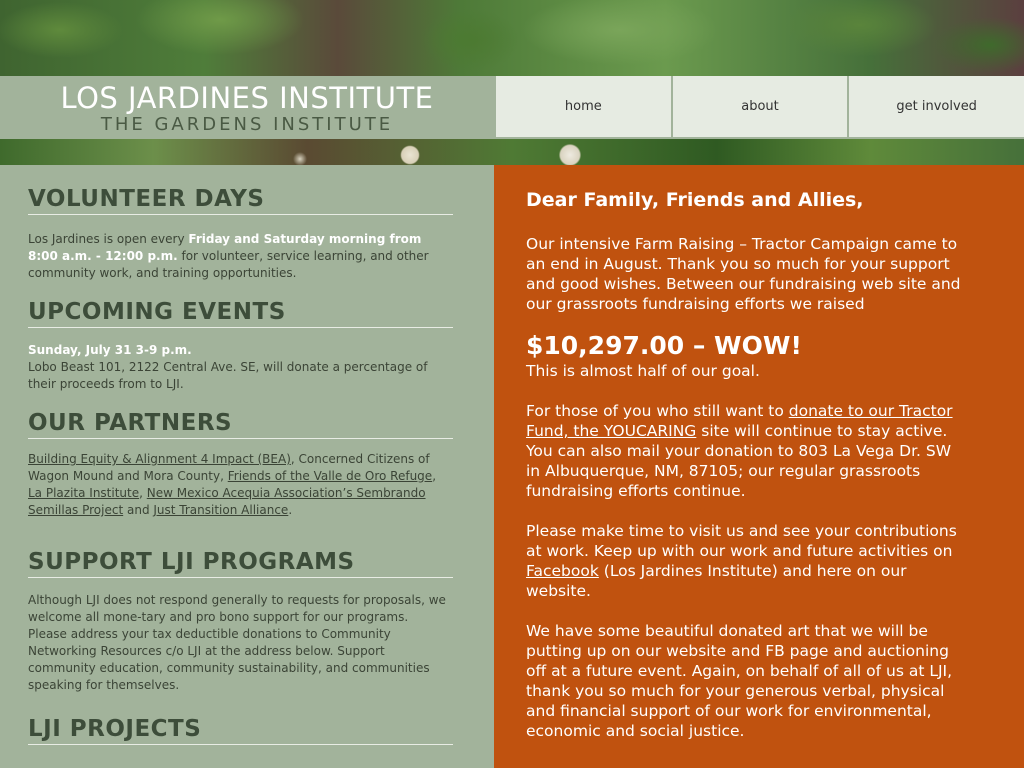  I want to click on letter-greeting: Dear Family, Friends and Allies,, so click(695, 200).